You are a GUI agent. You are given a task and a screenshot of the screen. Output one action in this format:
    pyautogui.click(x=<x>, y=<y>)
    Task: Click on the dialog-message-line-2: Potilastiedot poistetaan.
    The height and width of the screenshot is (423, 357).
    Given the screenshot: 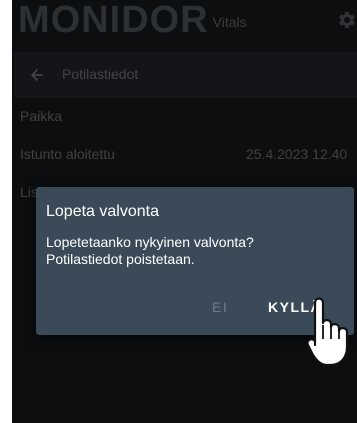 What is the action you would take?
    pyautogui.click(x=120, y=259)
    